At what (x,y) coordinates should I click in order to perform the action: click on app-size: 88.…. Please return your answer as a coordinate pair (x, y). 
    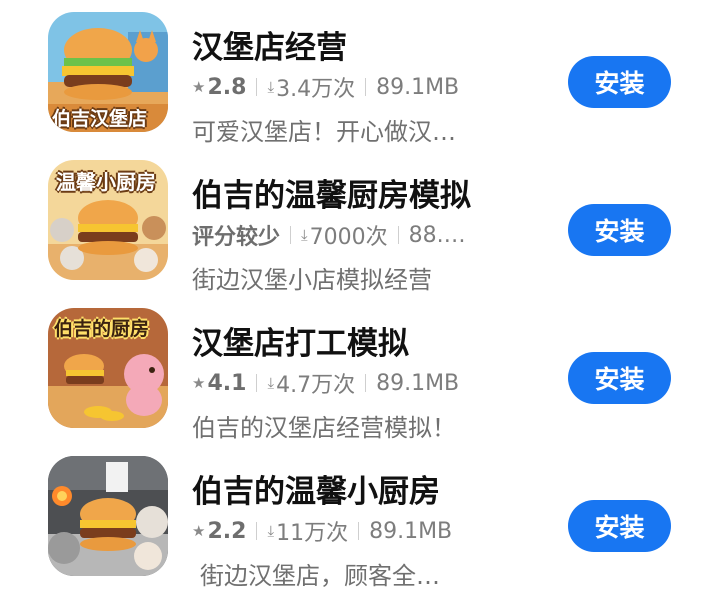
    Looking at the image, I should click on (437, 235).